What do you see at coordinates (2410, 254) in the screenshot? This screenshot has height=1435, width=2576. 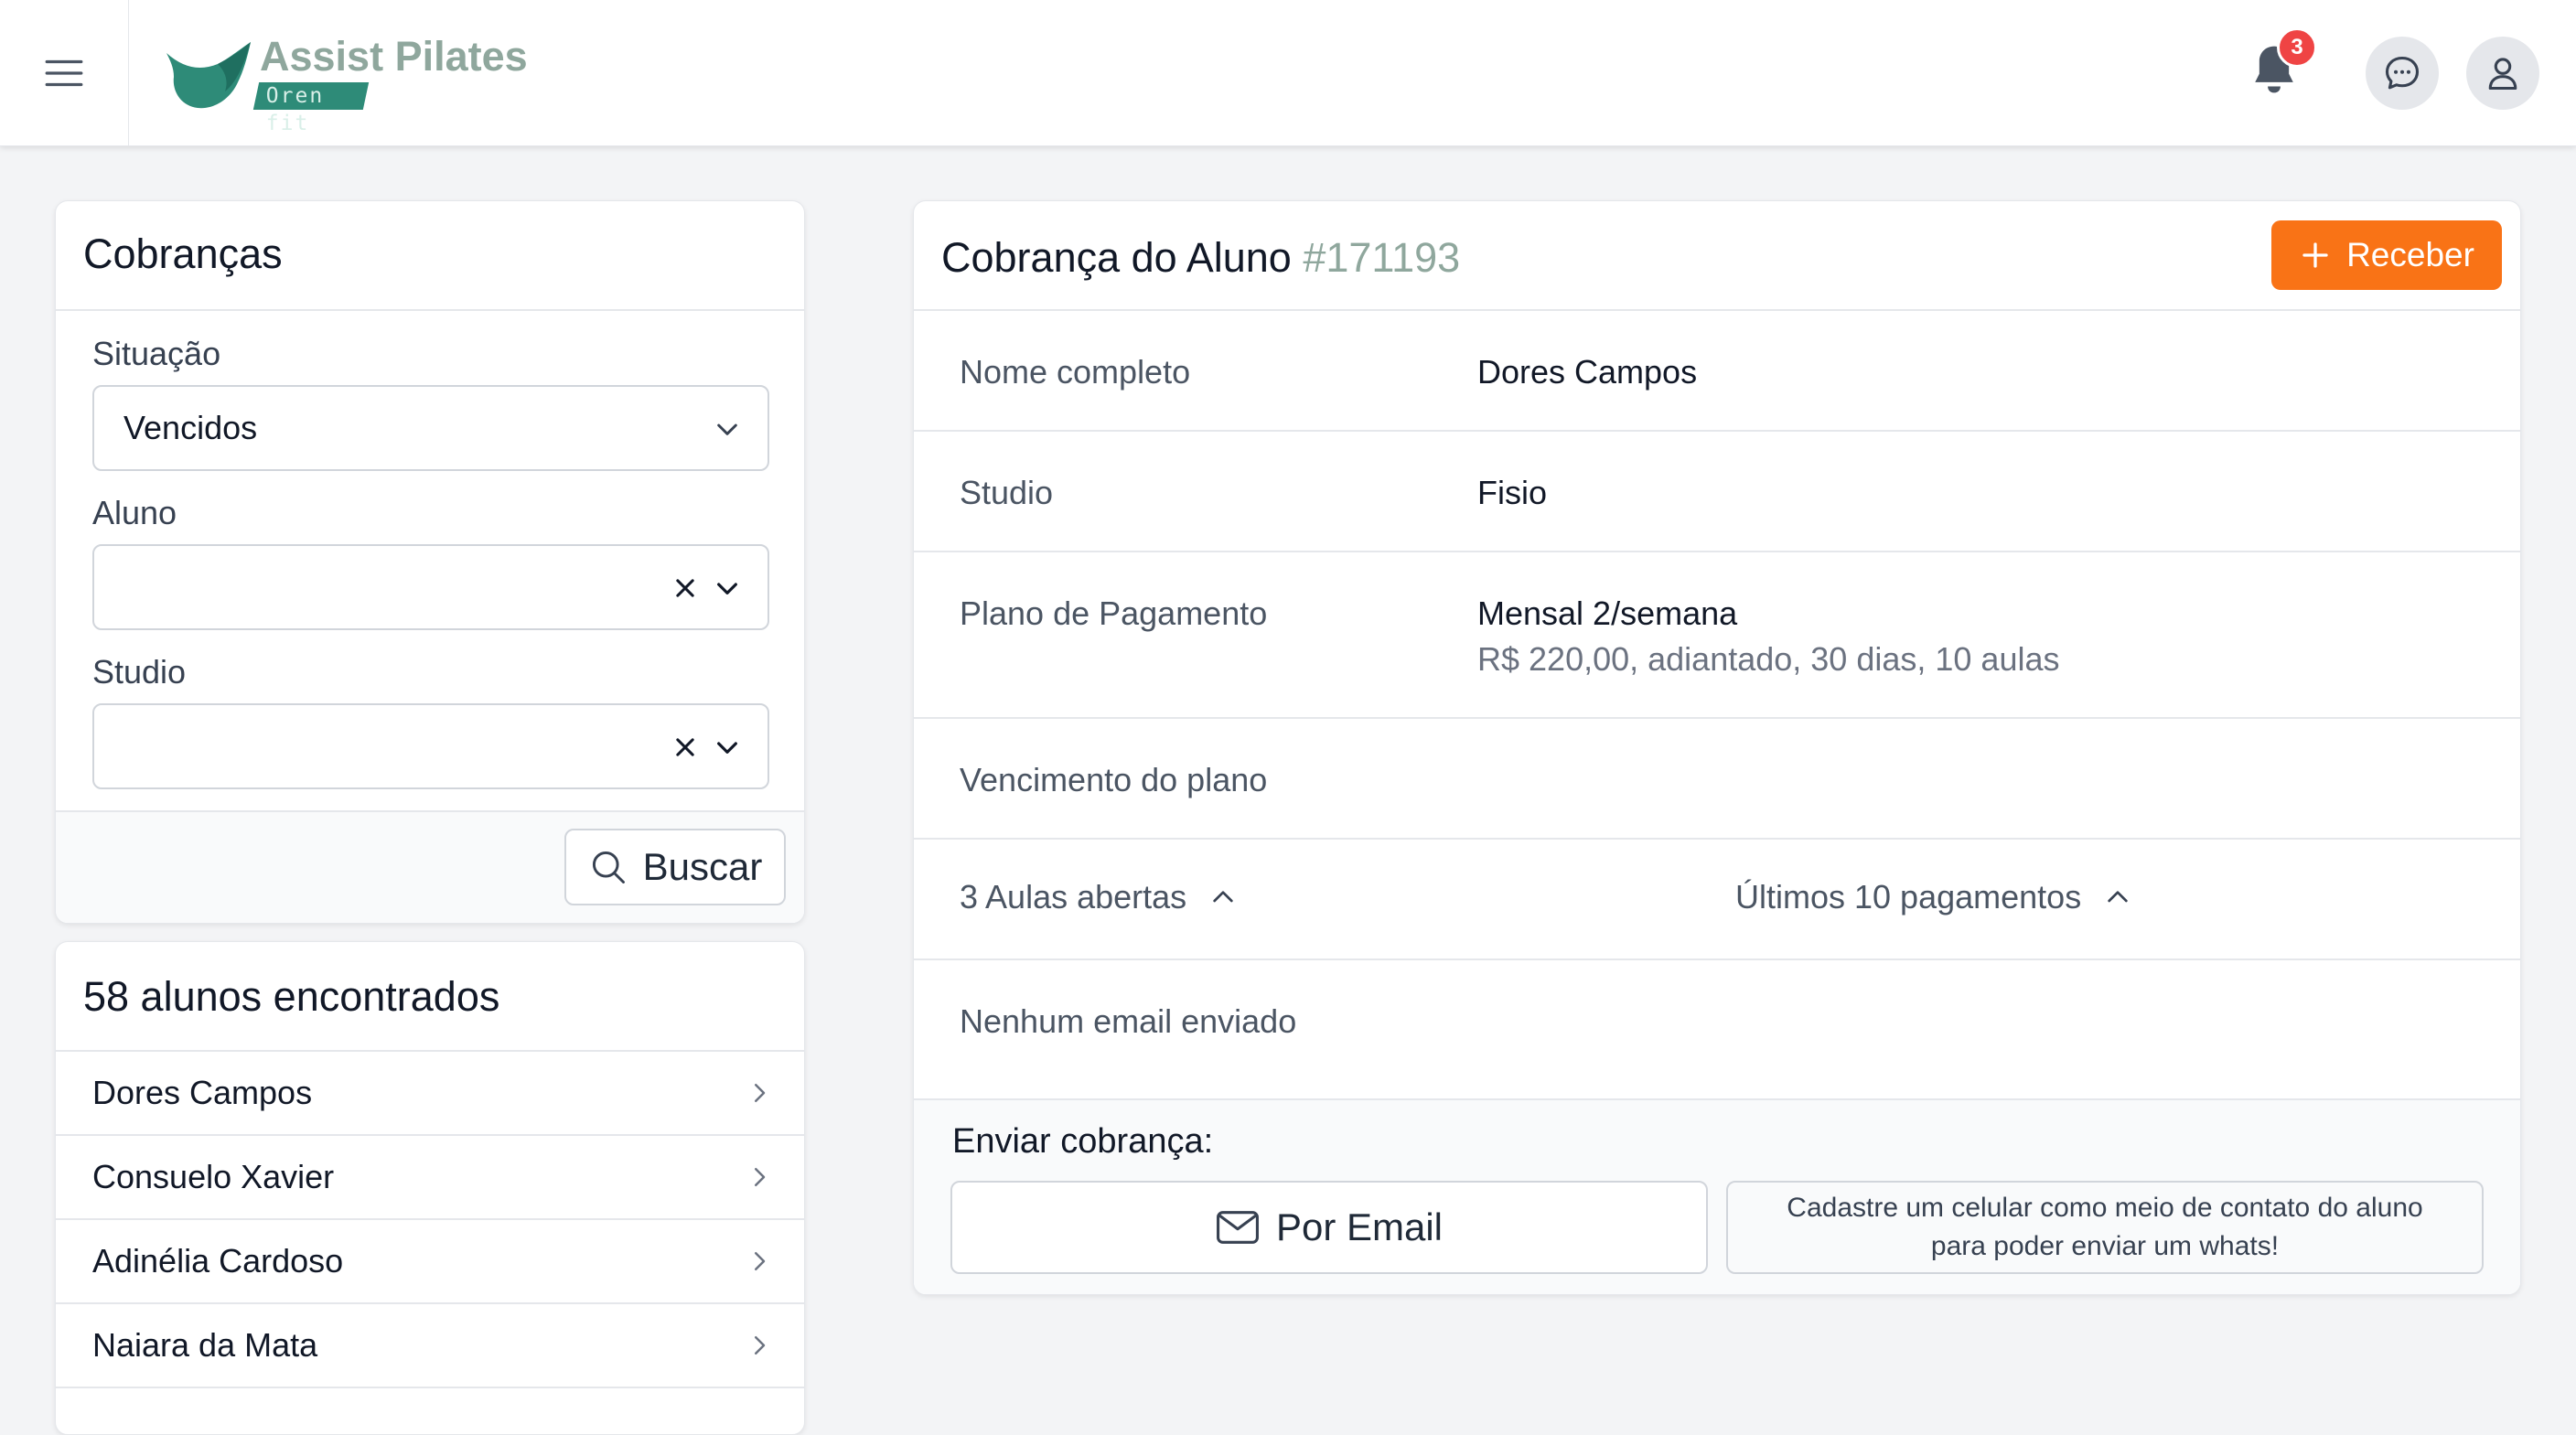 I see `receive-button-label: Receber` at bounding box center [2410, 254].